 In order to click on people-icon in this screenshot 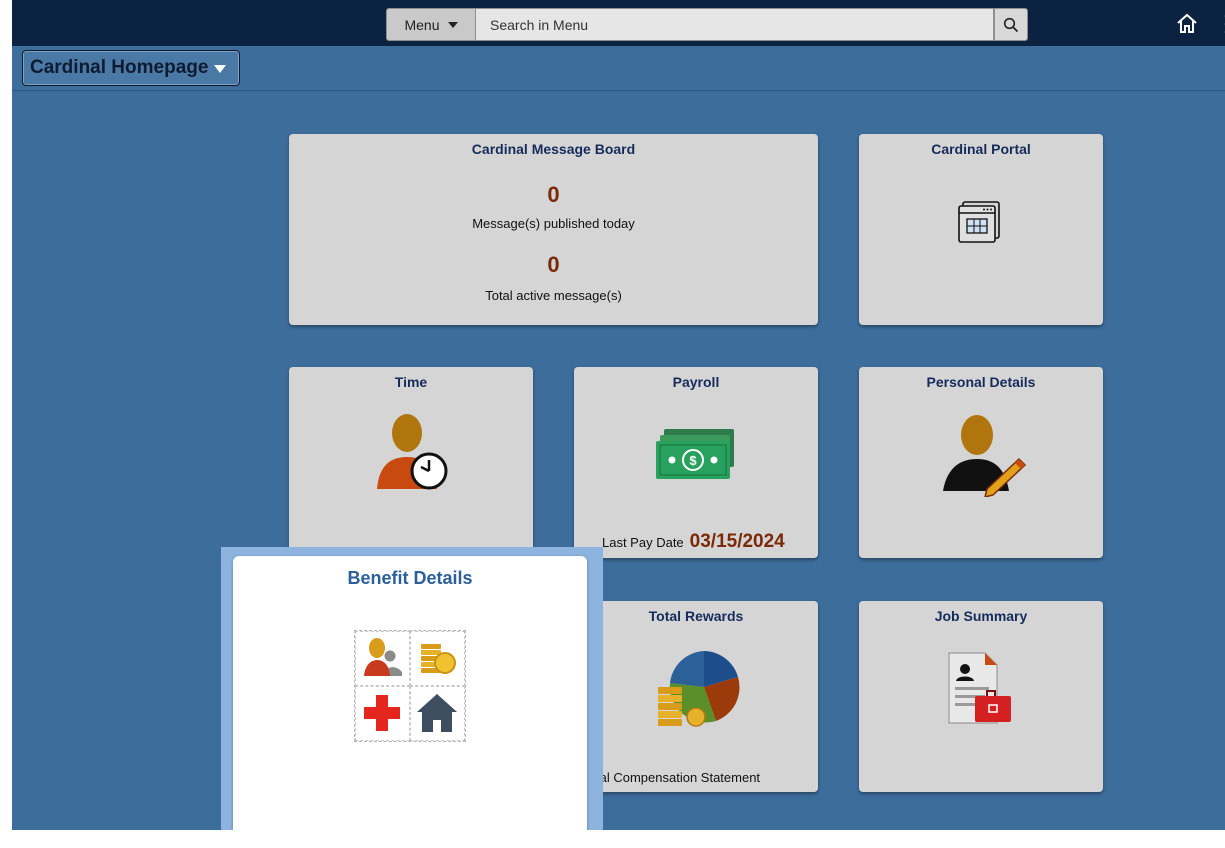, I will do `click(383, 657)`.